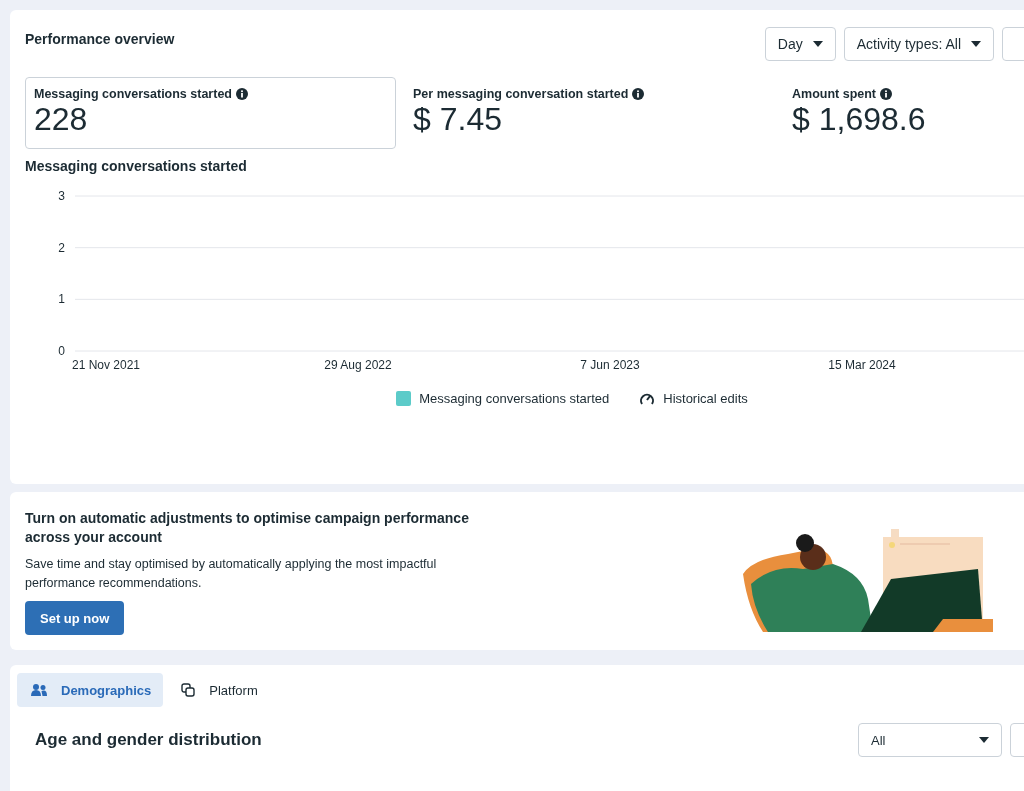 This screenshot has width=1024, height=791. What do you see at coordinates (210, 113) in the screenshot?
I see `metric-card: Messaging conversations started 228` at bounding box center [210, 113].